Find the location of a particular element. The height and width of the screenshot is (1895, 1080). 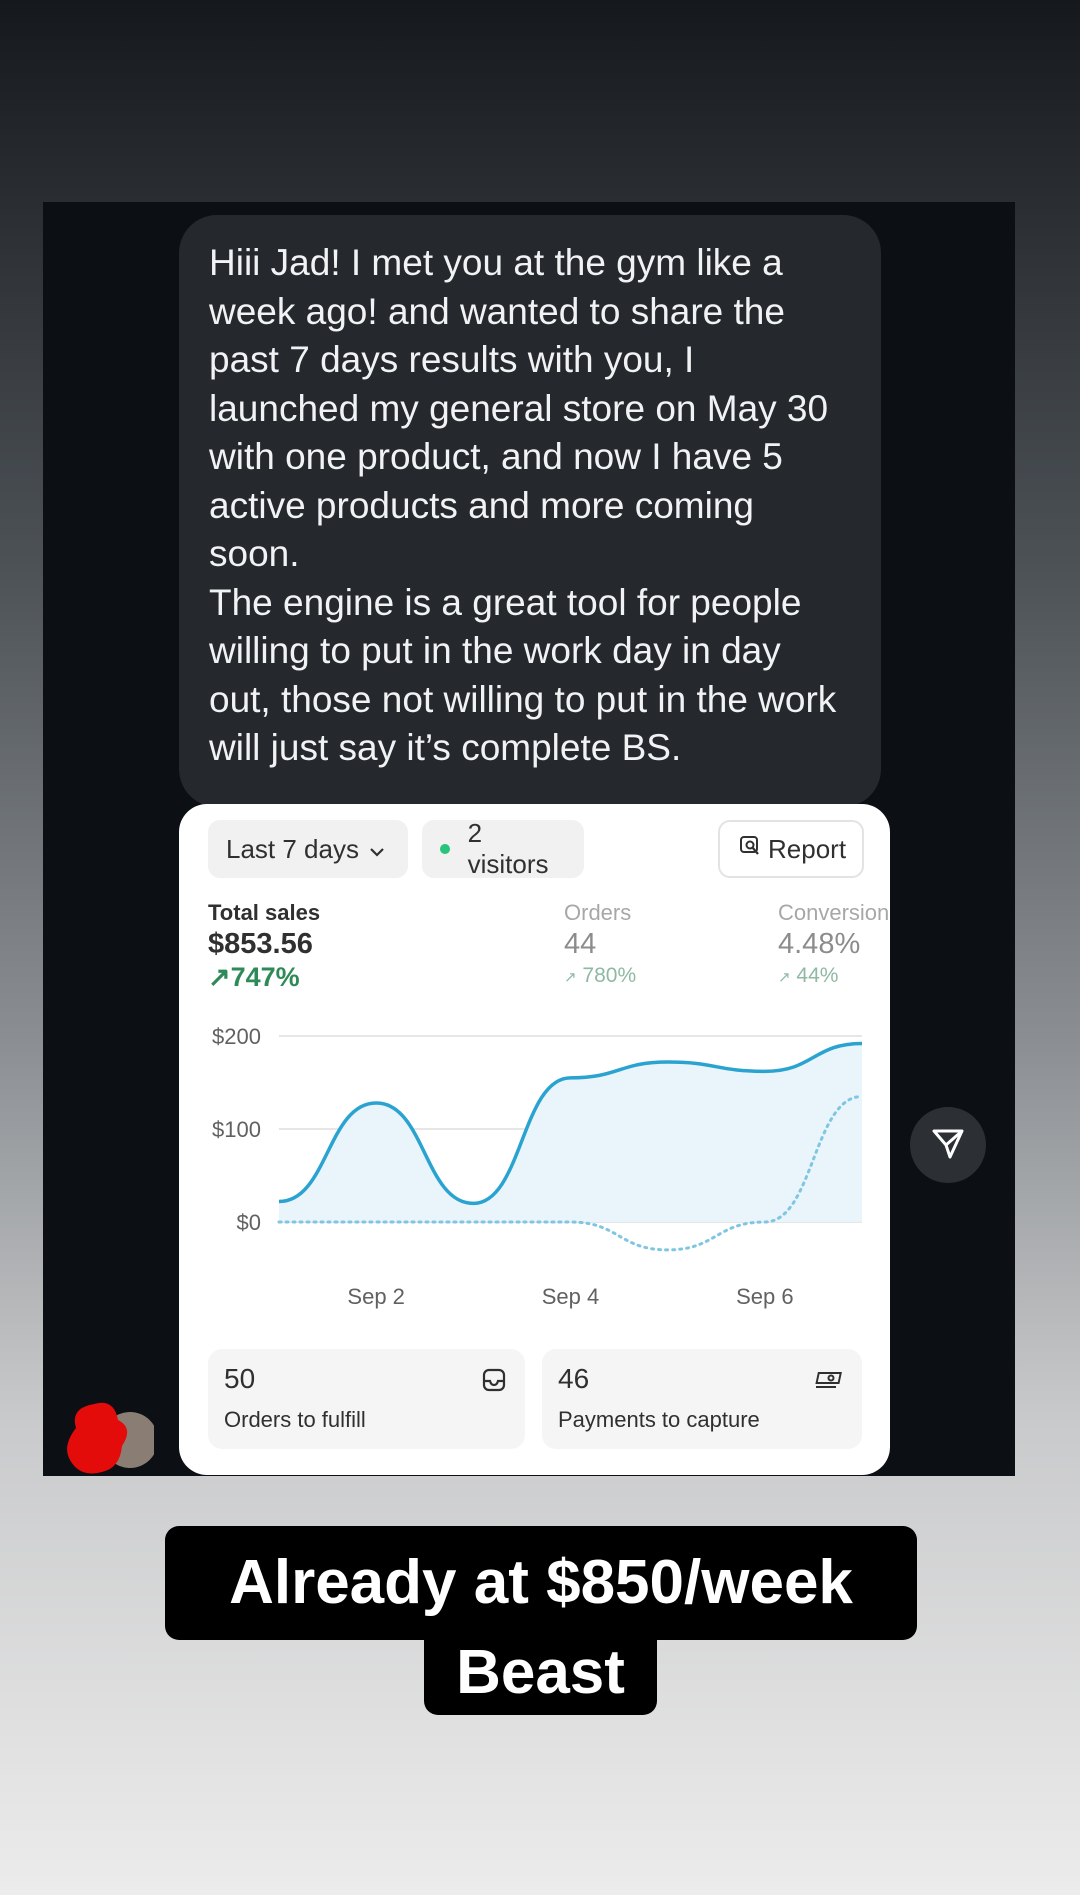

report-button: Report is located at coordinates (791, 849).